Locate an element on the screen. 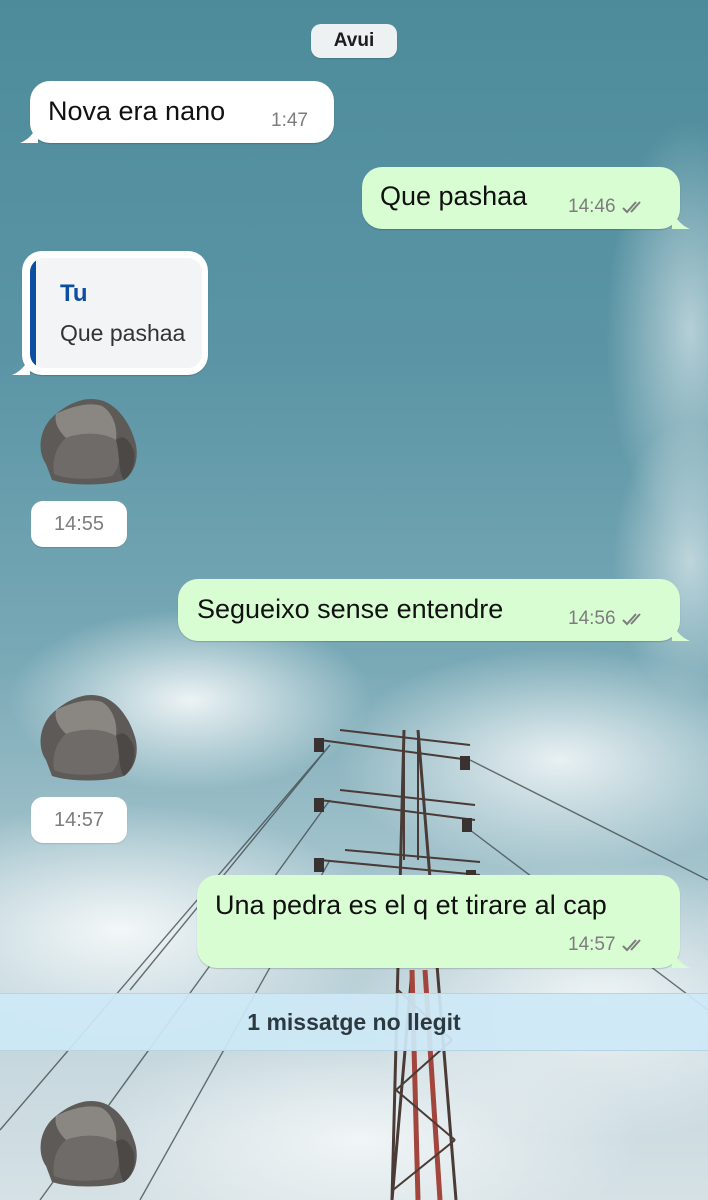 The image size is (708, 1200). quote-text: Que pashaa is located at coordinates (123, 333).